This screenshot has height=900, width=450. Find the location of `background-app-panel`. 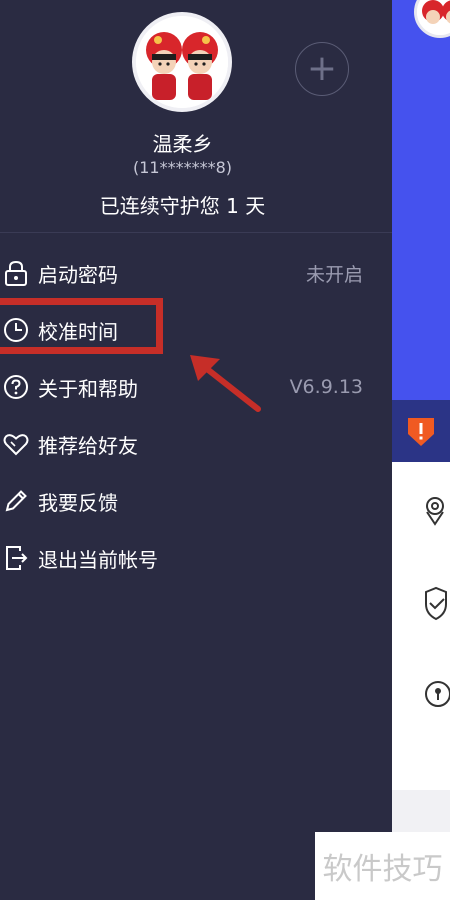

background-app-panel is located at coordinates (421, 450).